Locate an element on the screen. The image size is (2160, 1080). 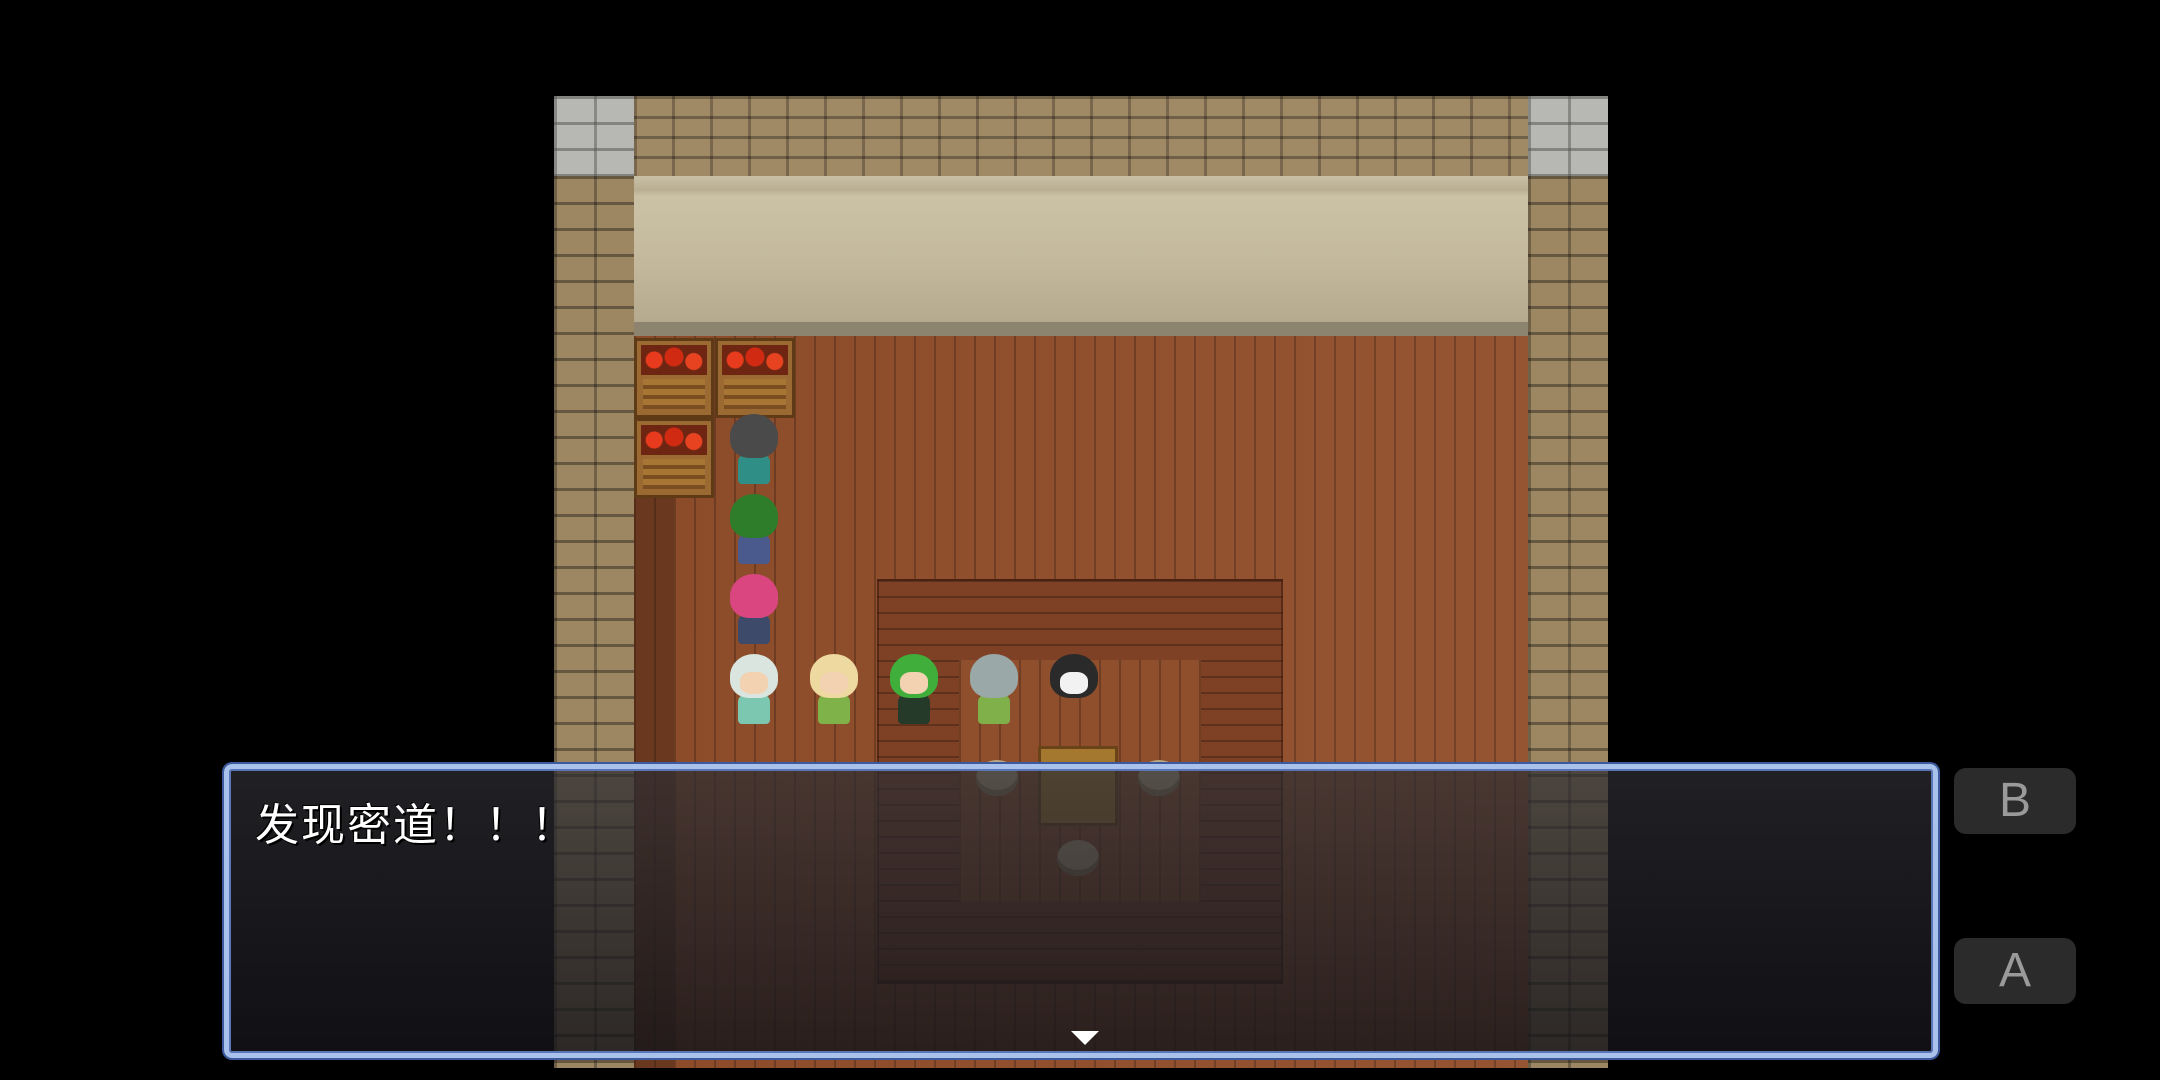
panda-character is located at coordinates (1074, 690).